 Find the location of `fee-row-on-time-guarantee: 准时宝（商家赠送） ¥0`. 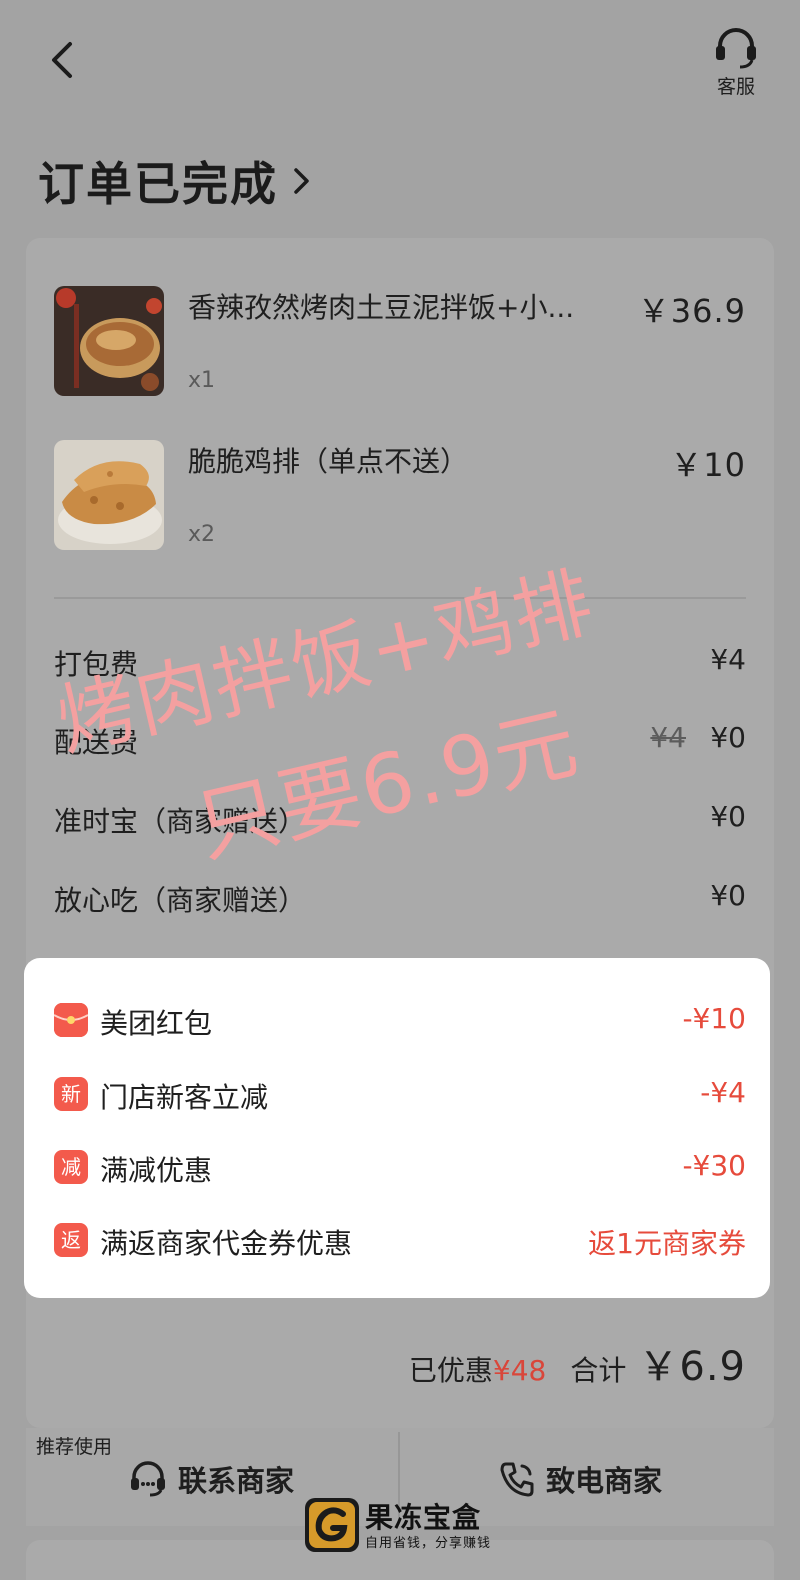

fee-row-on-time-guarantee: 准时宝（商家赠送） ¥0 is located at coordinates (400, 820).